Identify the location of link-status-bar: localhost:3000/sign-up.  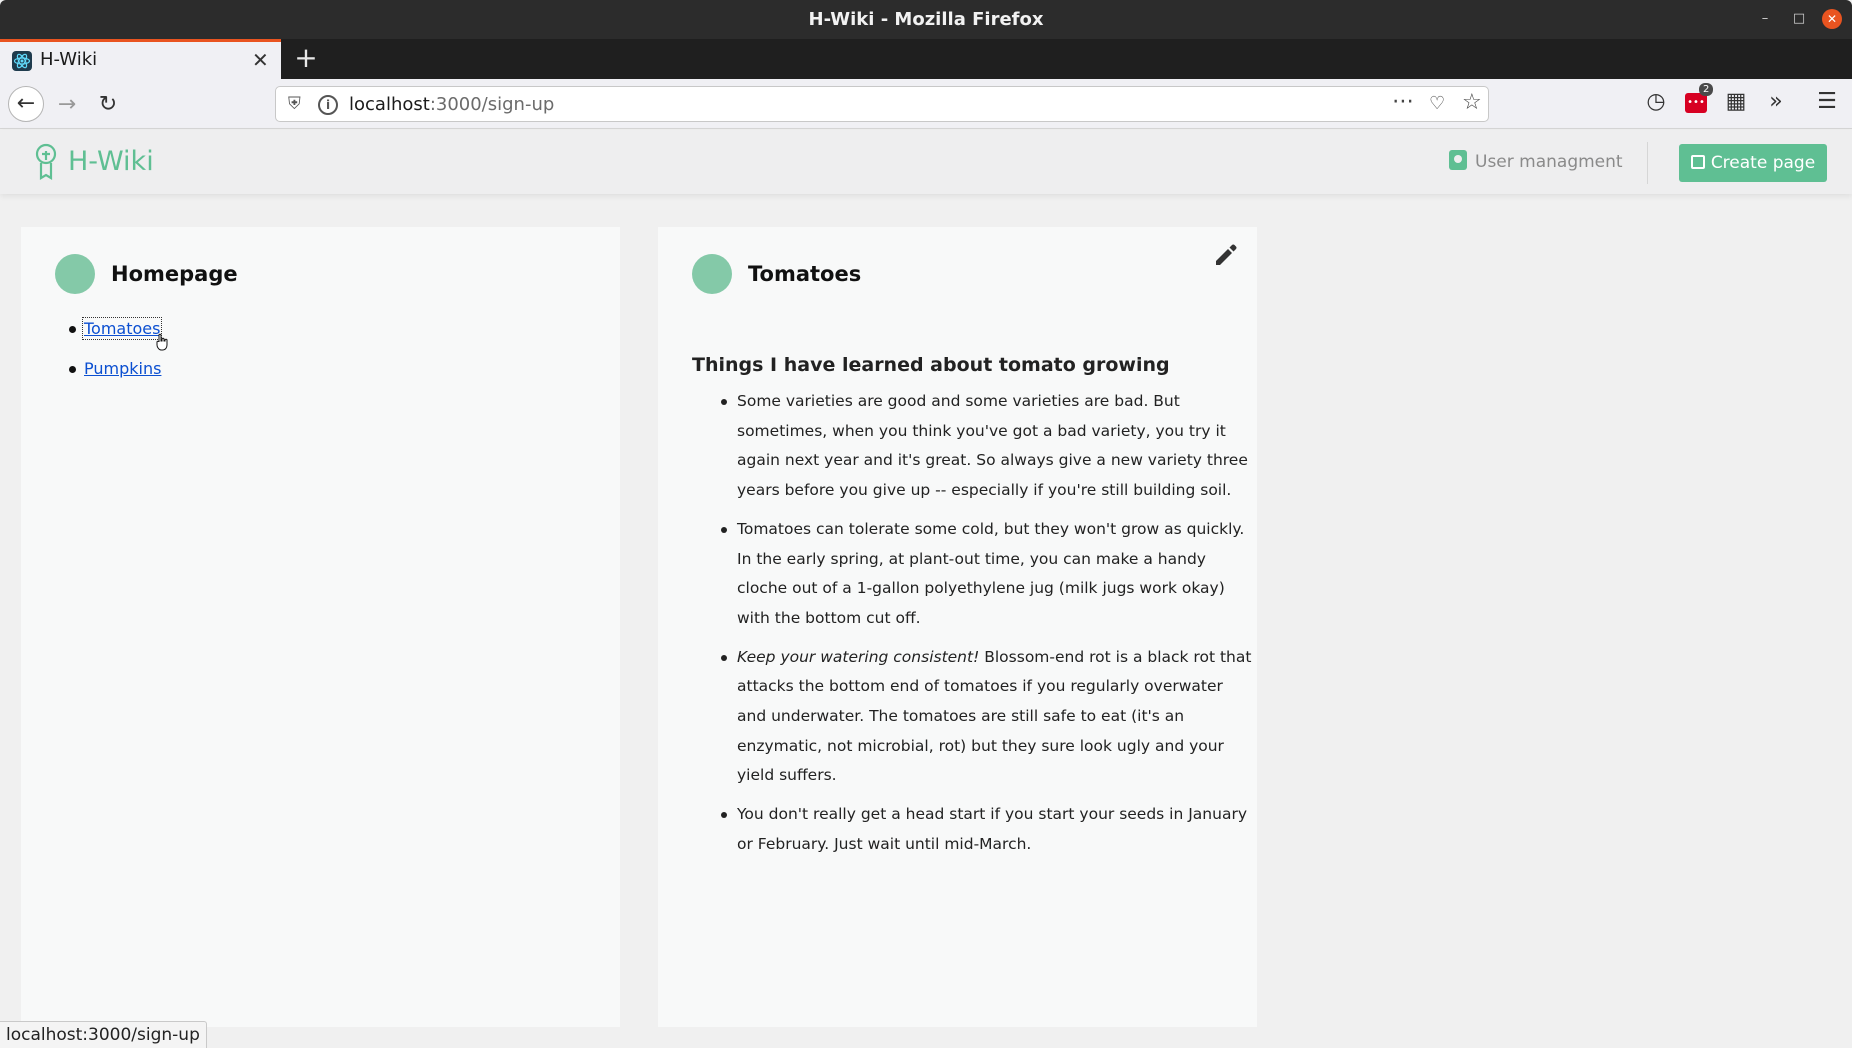
(103, 1034).